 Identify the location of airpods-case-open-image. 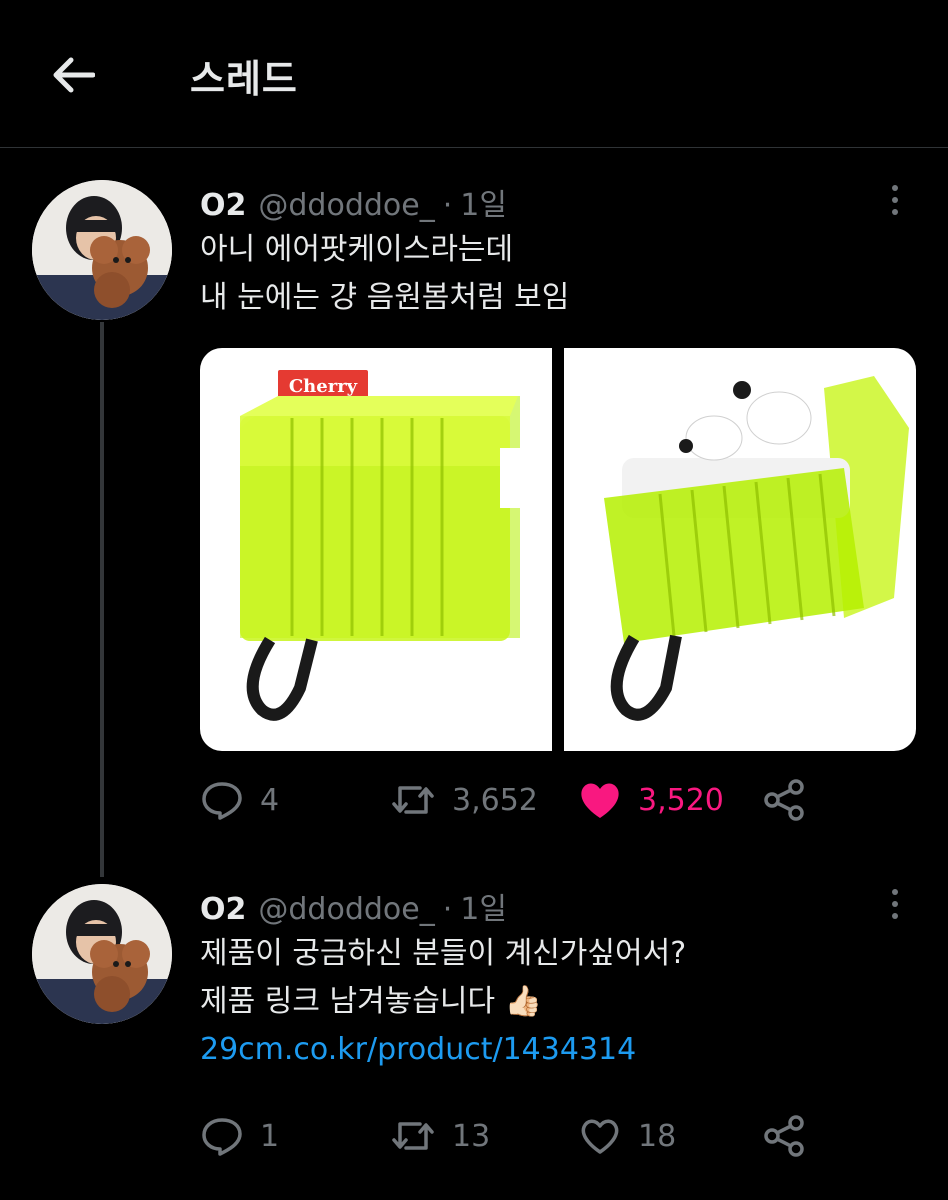
(756, 548).